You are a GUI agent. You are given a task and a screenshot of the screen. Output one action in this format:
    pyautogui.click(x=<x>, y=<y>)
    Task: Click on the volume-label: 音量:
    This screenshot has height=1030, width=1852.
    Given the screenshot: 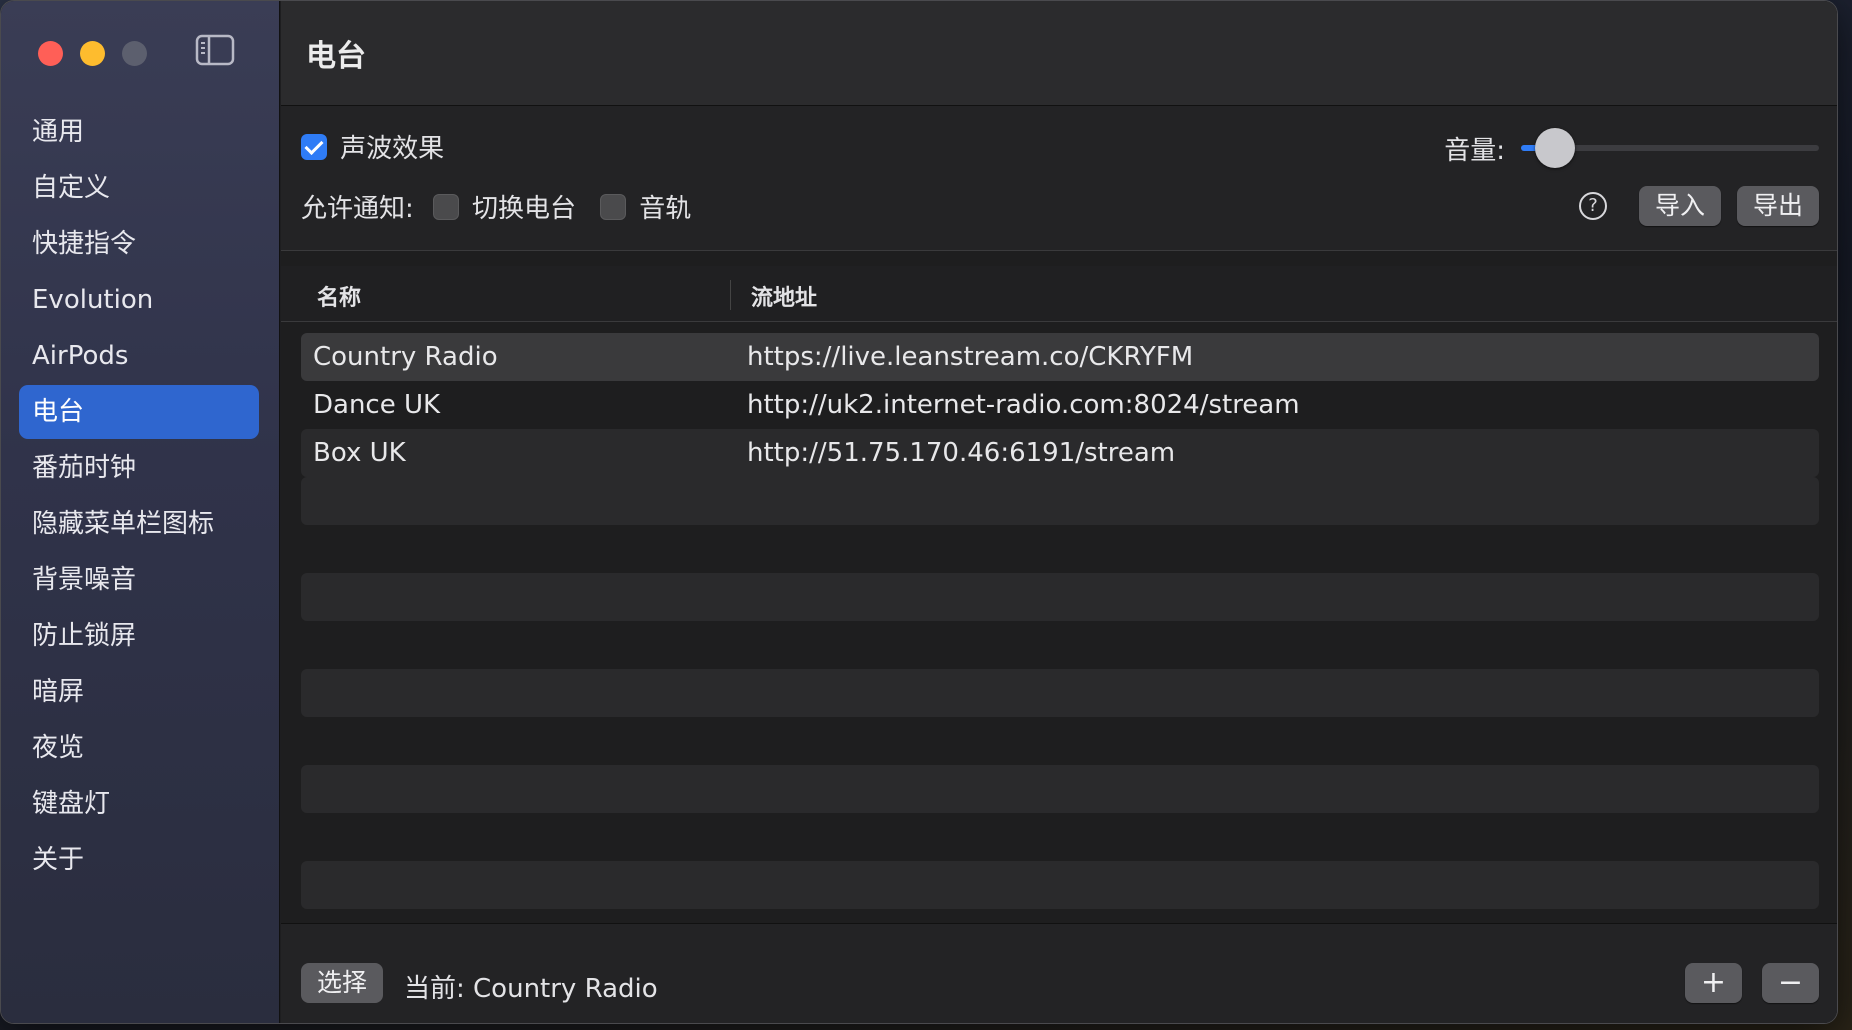 What is the action you would take?
    pyautogui.click(x=1474, y=150)
    